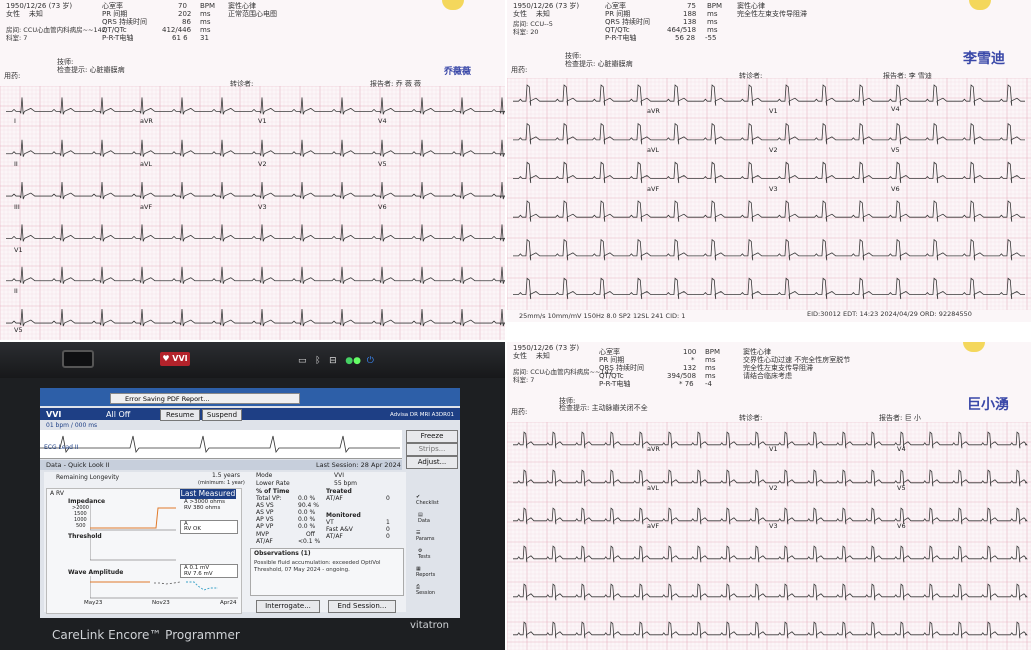  I want to click on signature: 巨小湧, so click(988, 405).